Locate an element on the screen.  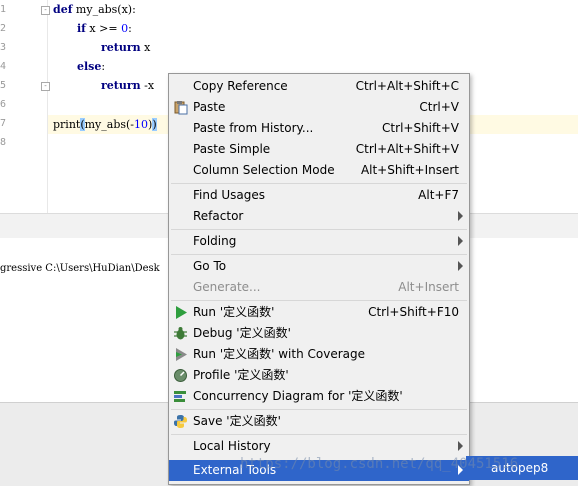
menu-item-local-history: Local History is located at coordinates (319, 446).